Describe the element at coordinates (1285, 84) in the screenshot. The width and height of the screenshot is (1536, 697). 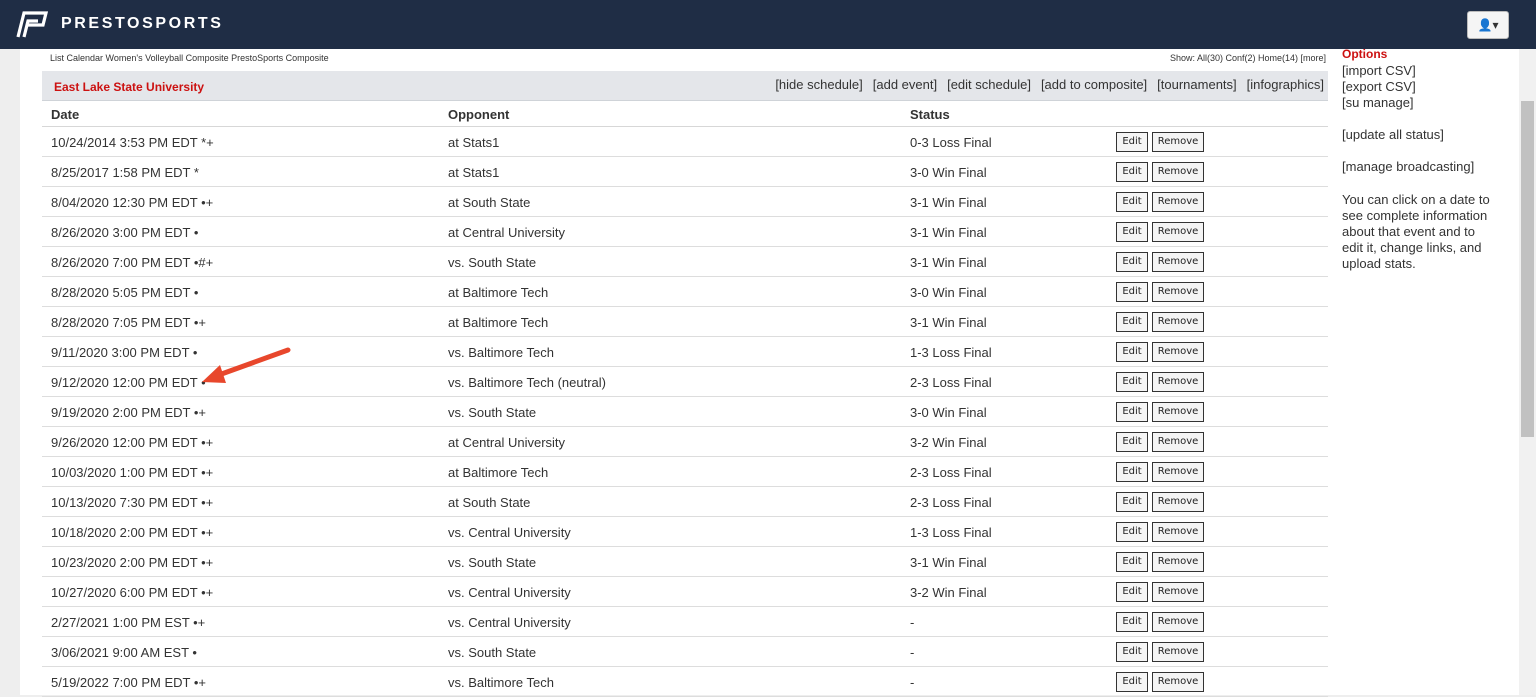
I see `infographics-link: [infographics]` at that location.